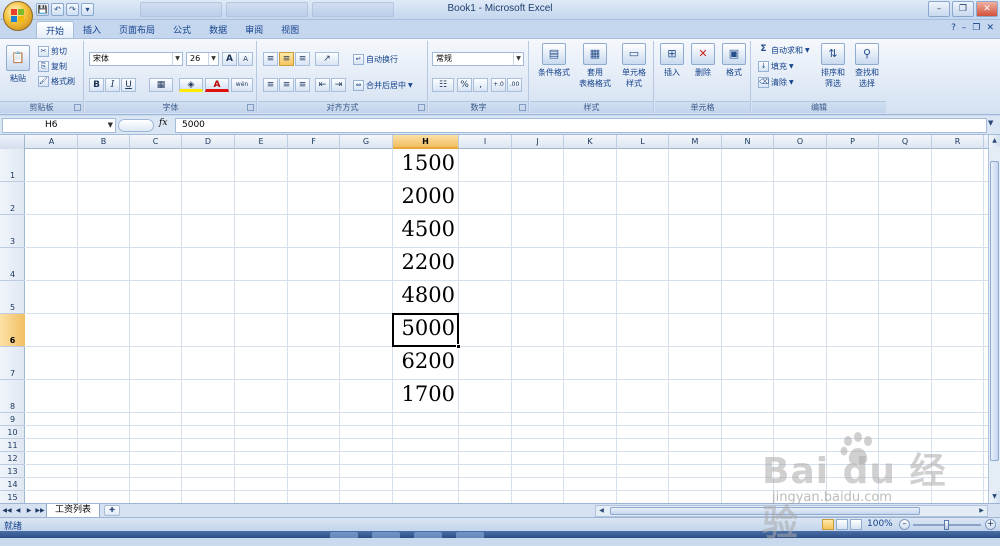  I want to click on column-header-c: C, so click(156, 142).